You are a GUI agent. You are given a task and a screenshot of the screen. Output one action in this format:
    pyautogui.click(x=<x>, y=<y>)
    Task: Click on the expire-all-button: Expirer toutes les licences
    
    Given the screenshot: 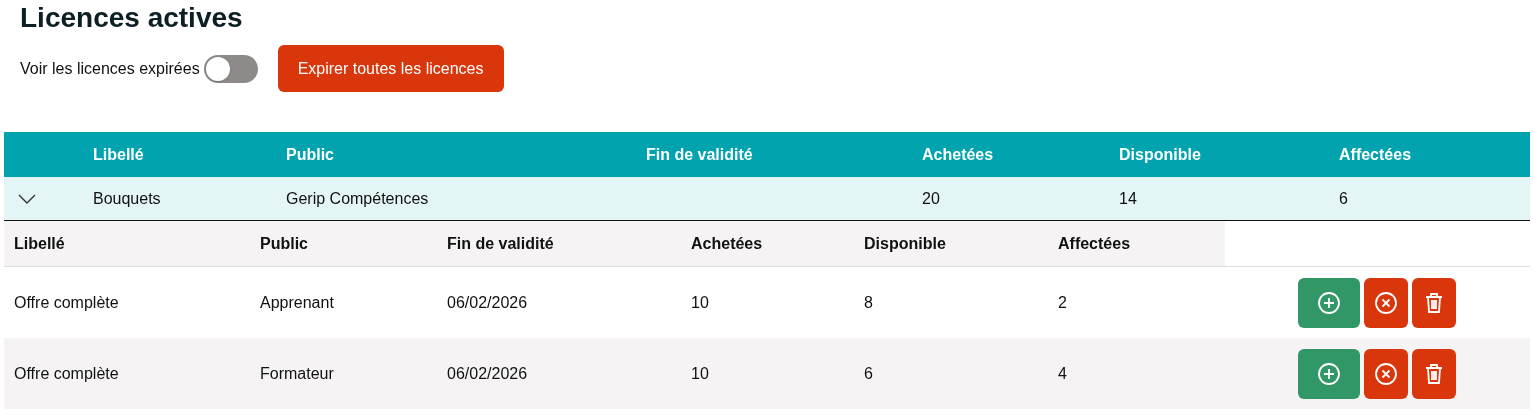 What is the action you would take?
    pyautogui.click(x=390, y=68)
    